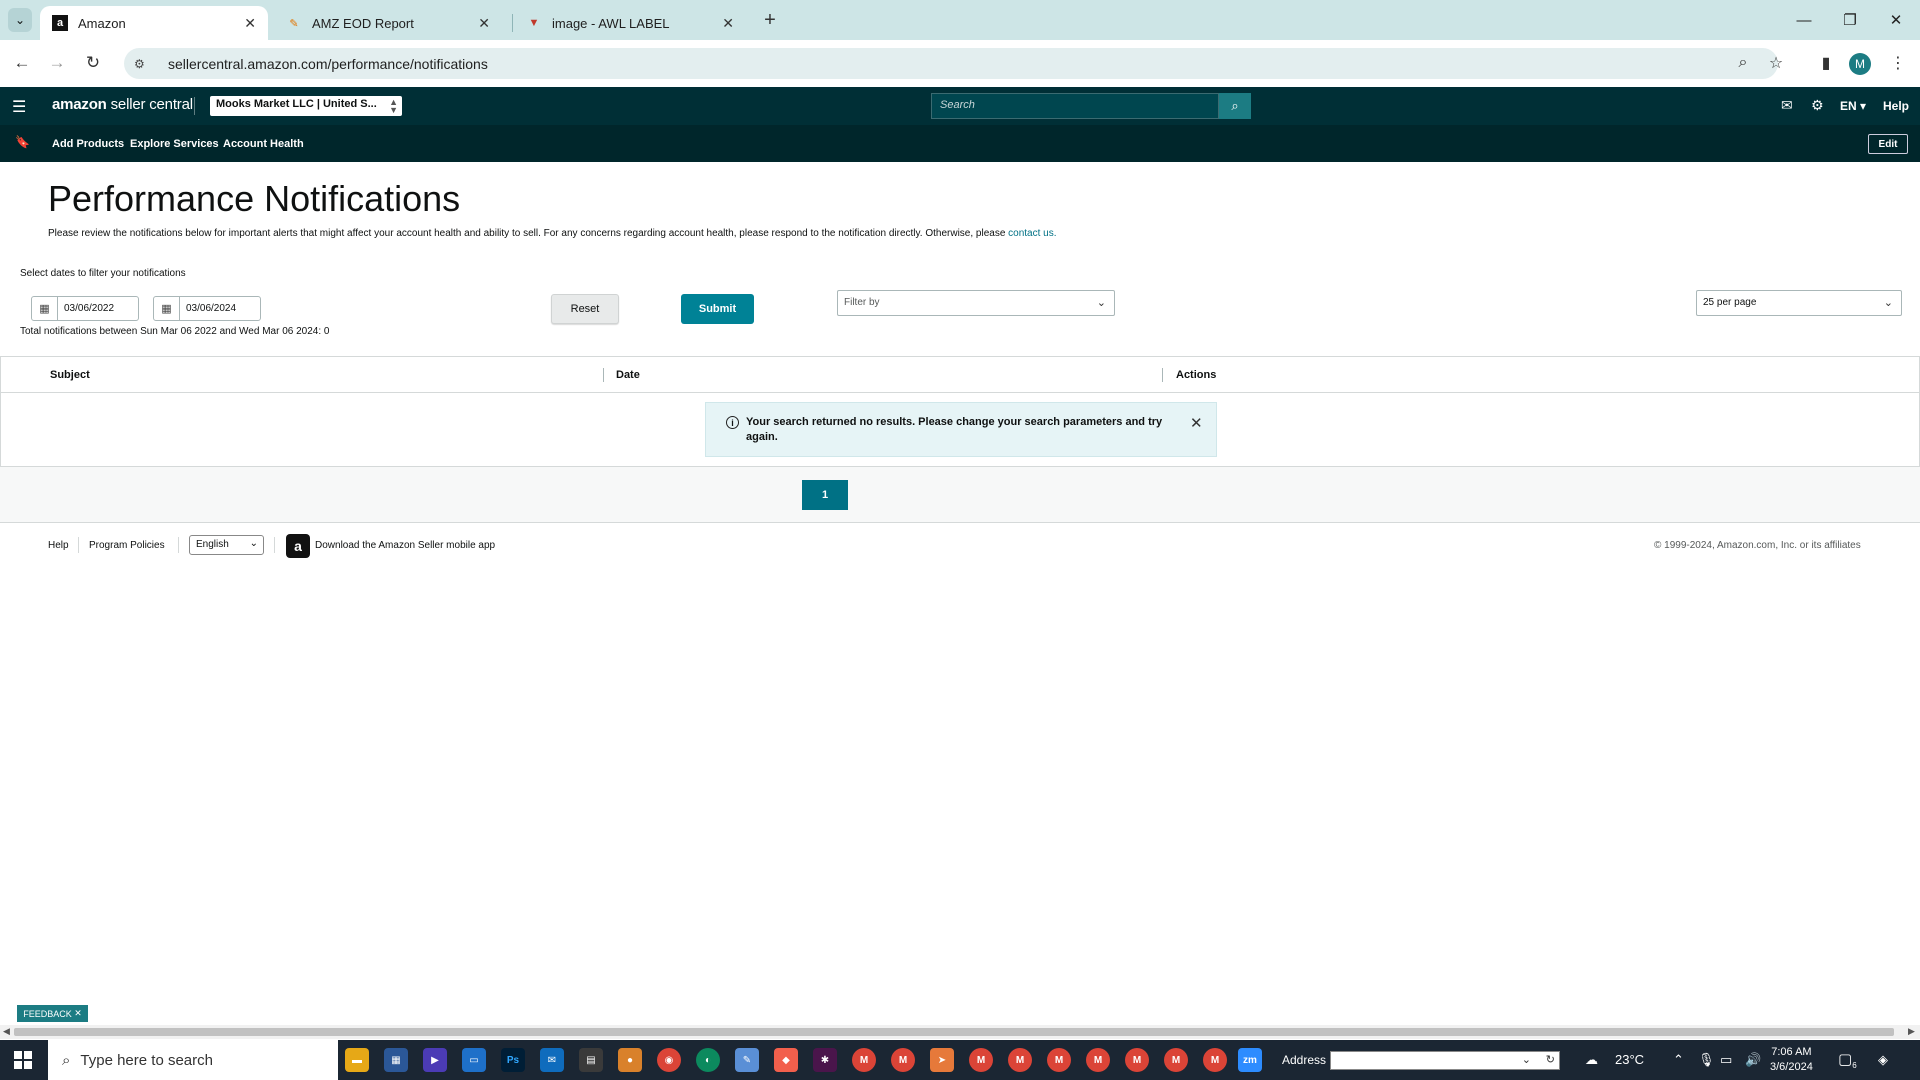 Image resolution: width=1920 pixels, height=1080 pixels. I want to click on bookmark-icon: 🔖, so click(22, 142).